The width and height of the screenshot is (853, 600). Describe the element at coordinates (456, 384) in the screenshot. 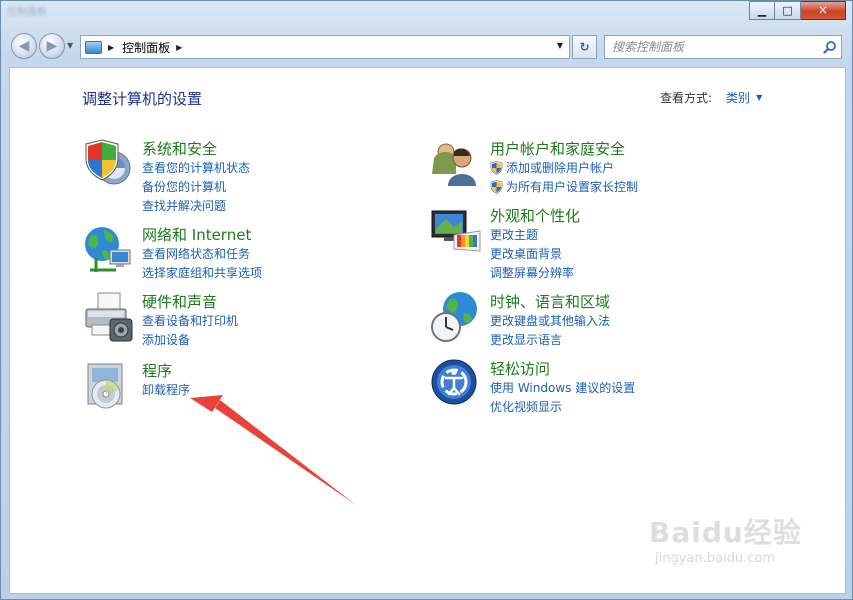

I see `ease-of-access-icon` at that location.